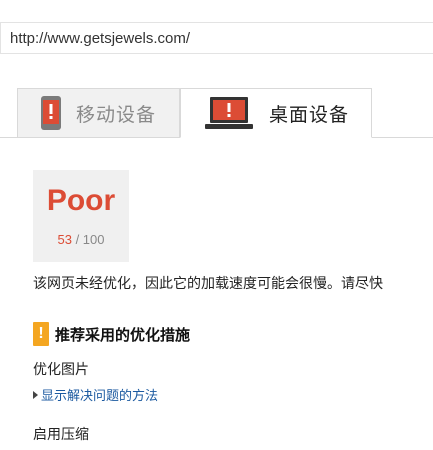  I want to click on laptop-warning-icon, so click(229, 113).